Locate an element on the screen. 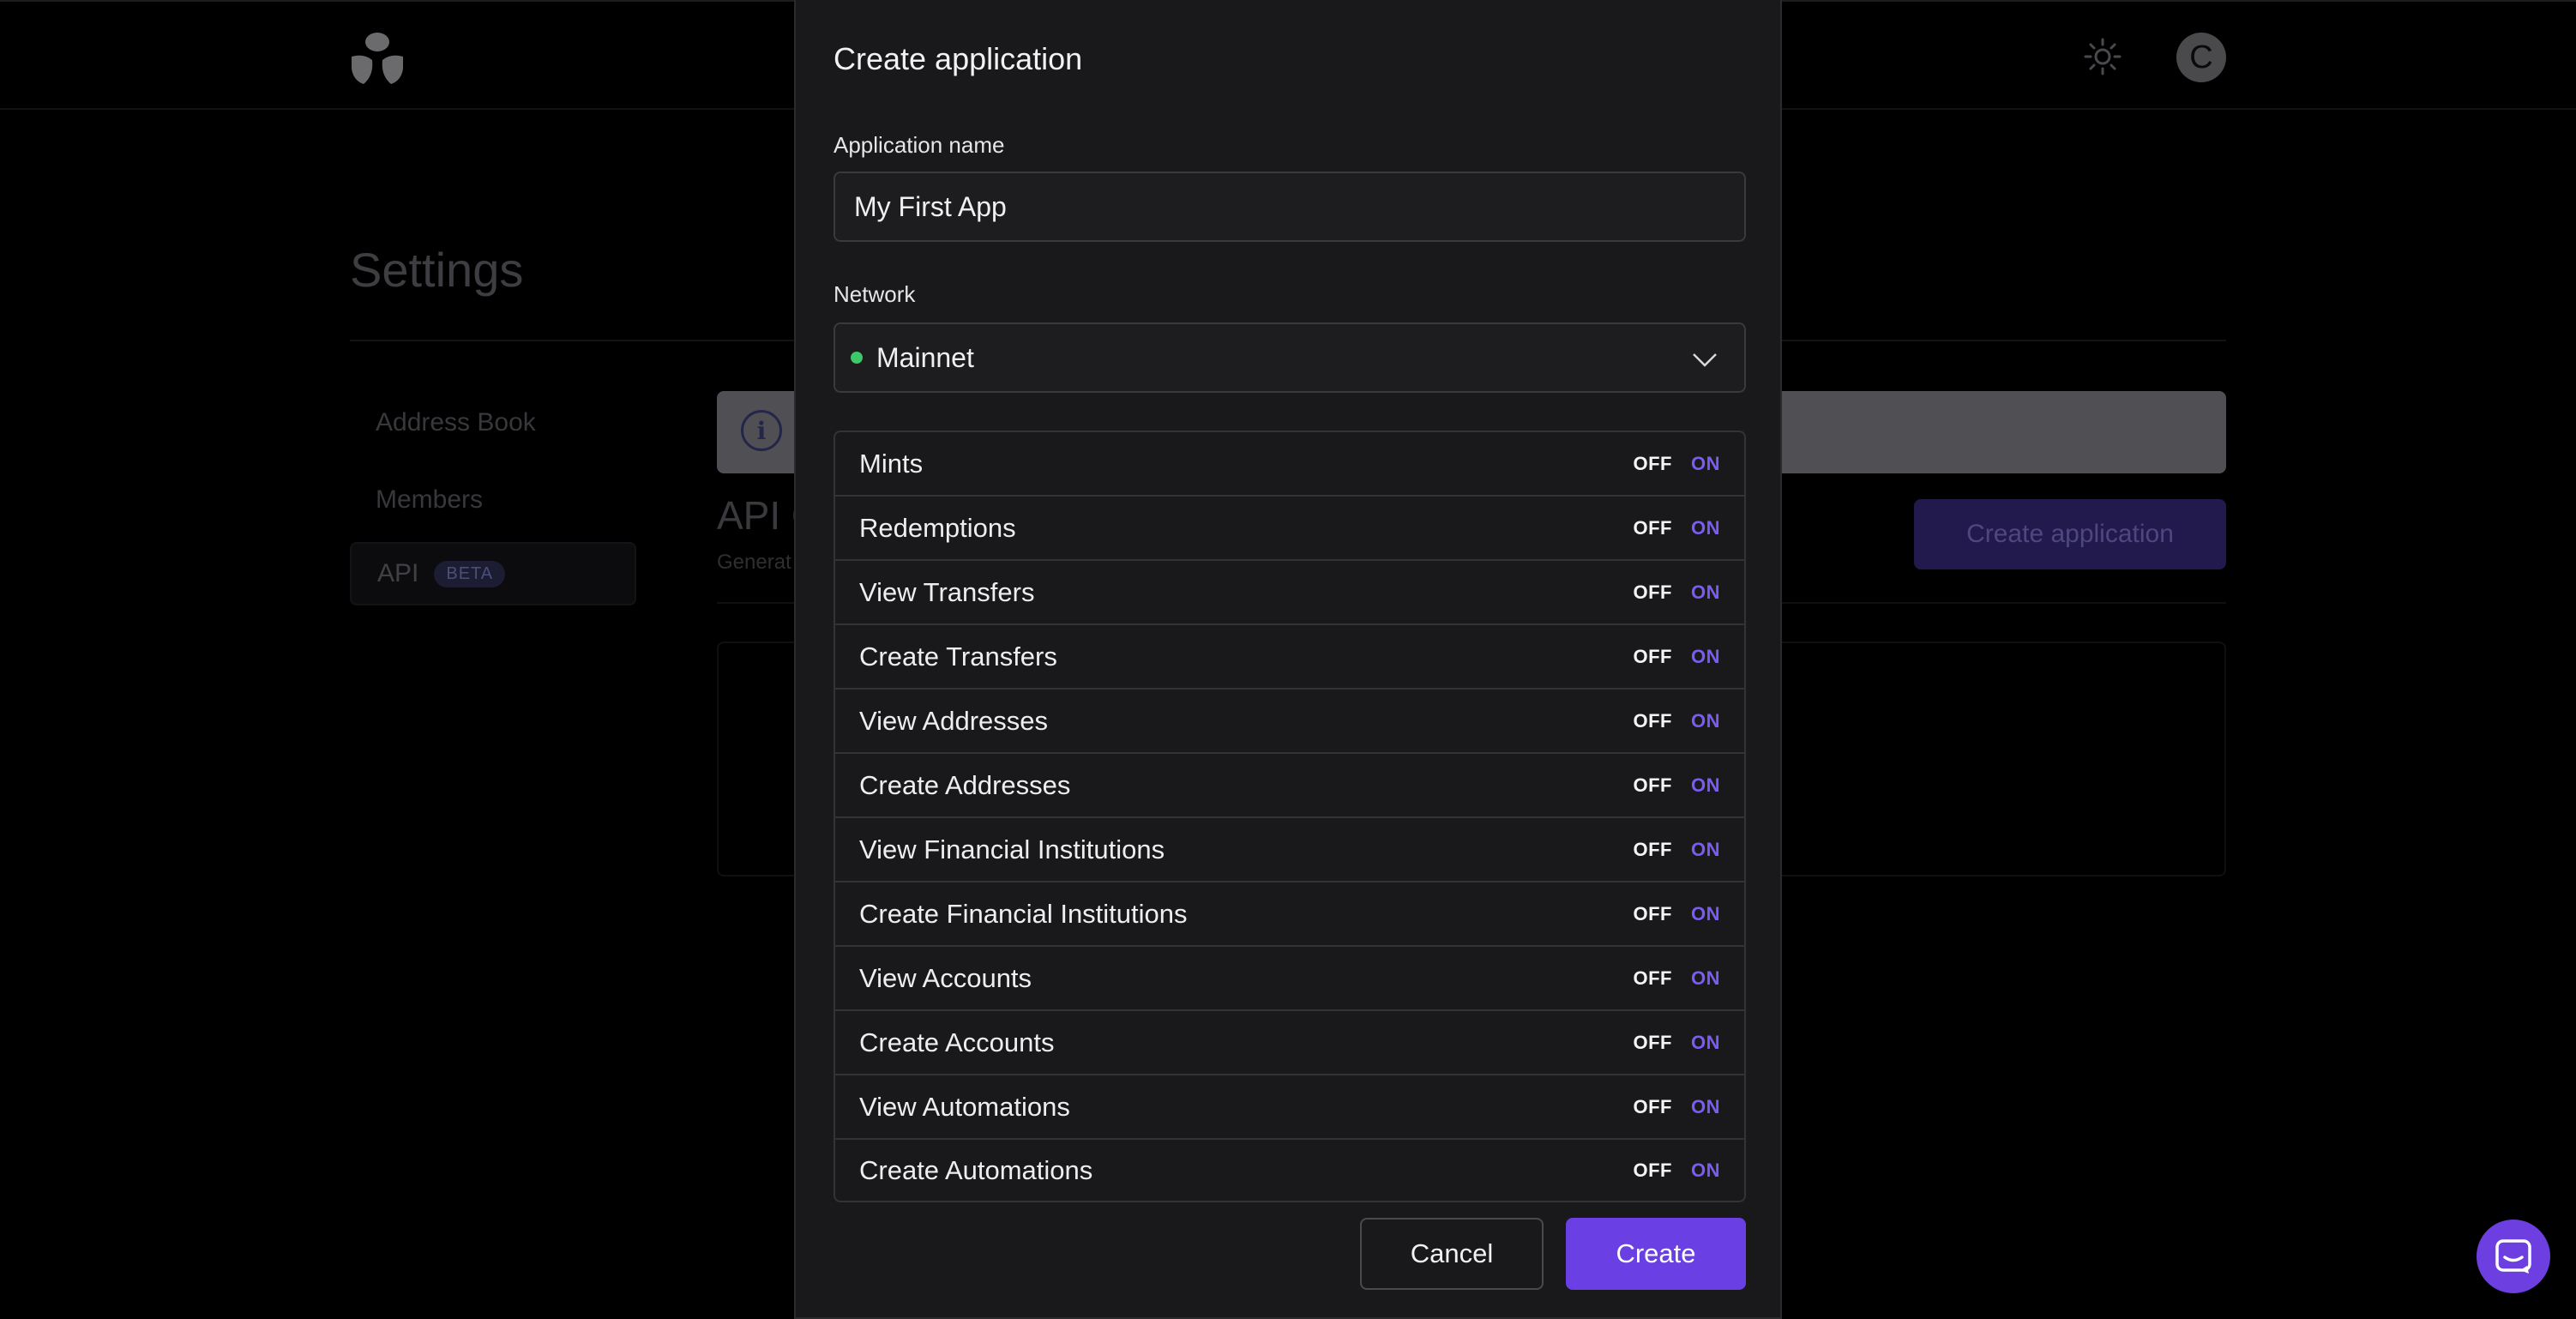 The image size is (2576, 1319). beta-badge: BETA is located at coordinates (470, 573).